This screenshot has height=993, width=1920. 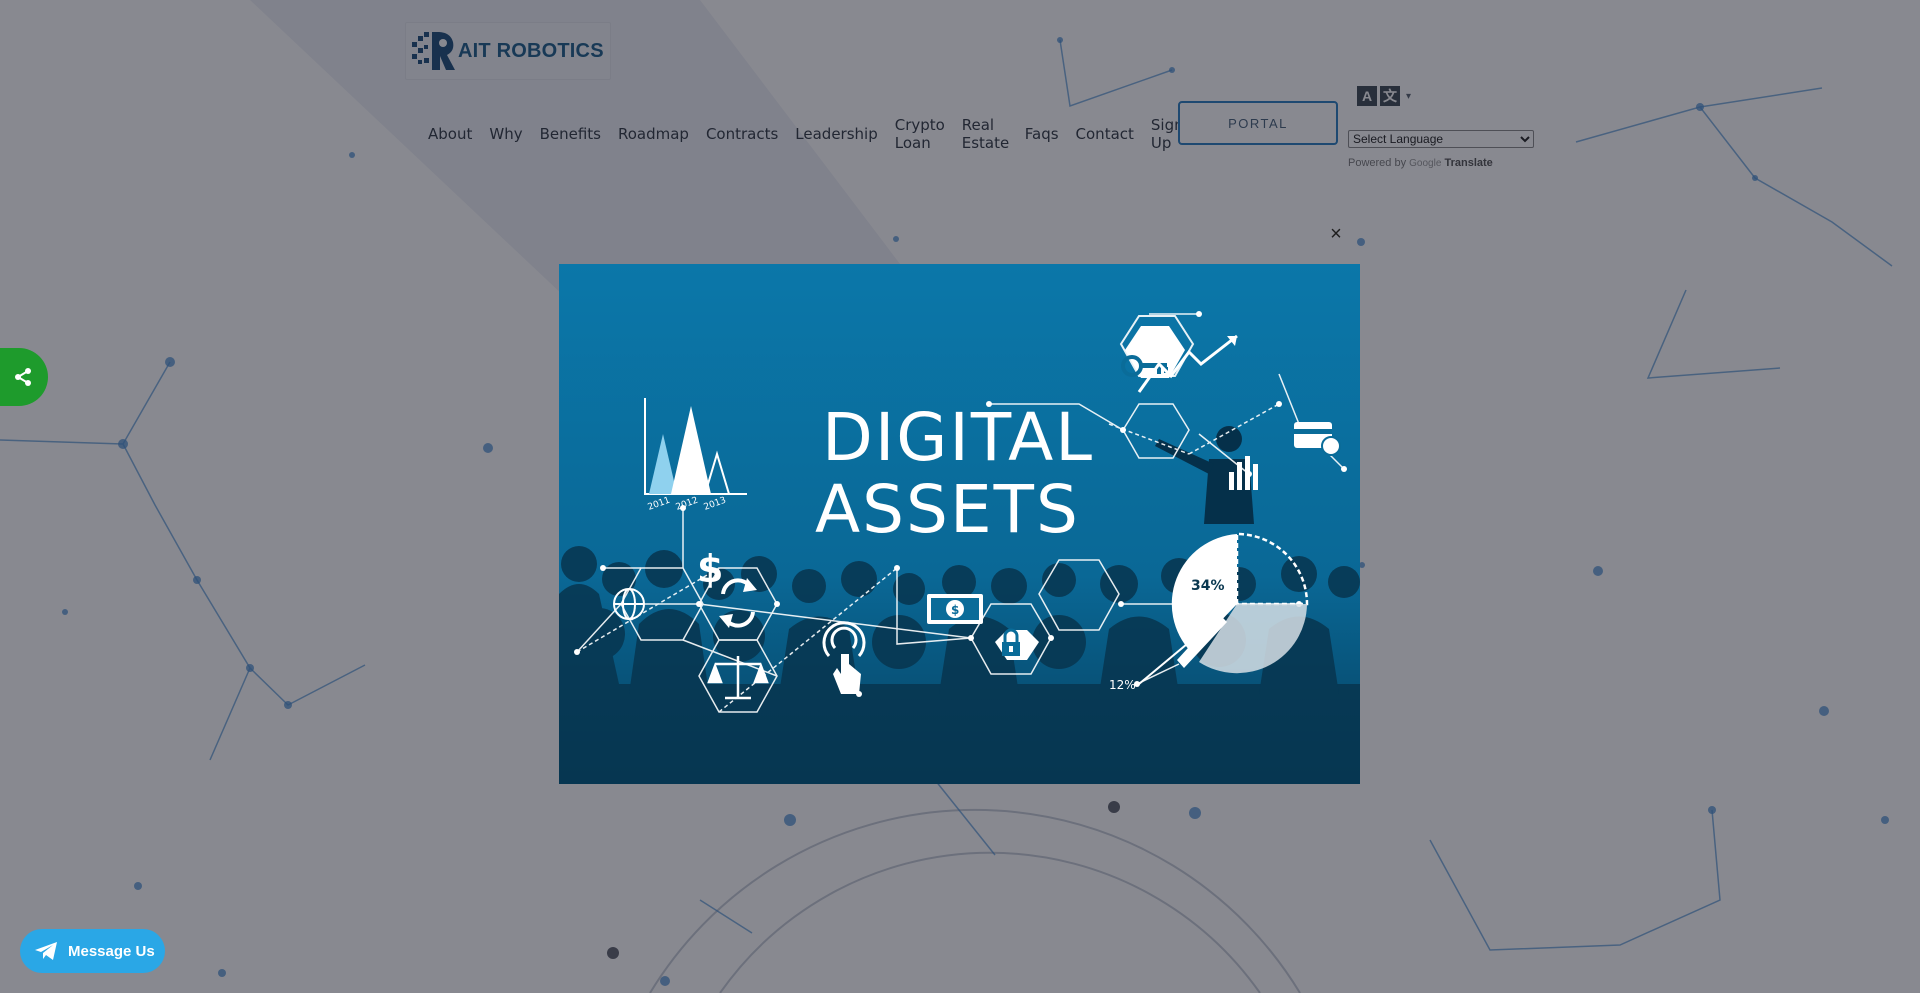 I want to click on pie-label-12: 12%, so click(x=1122, y=685).